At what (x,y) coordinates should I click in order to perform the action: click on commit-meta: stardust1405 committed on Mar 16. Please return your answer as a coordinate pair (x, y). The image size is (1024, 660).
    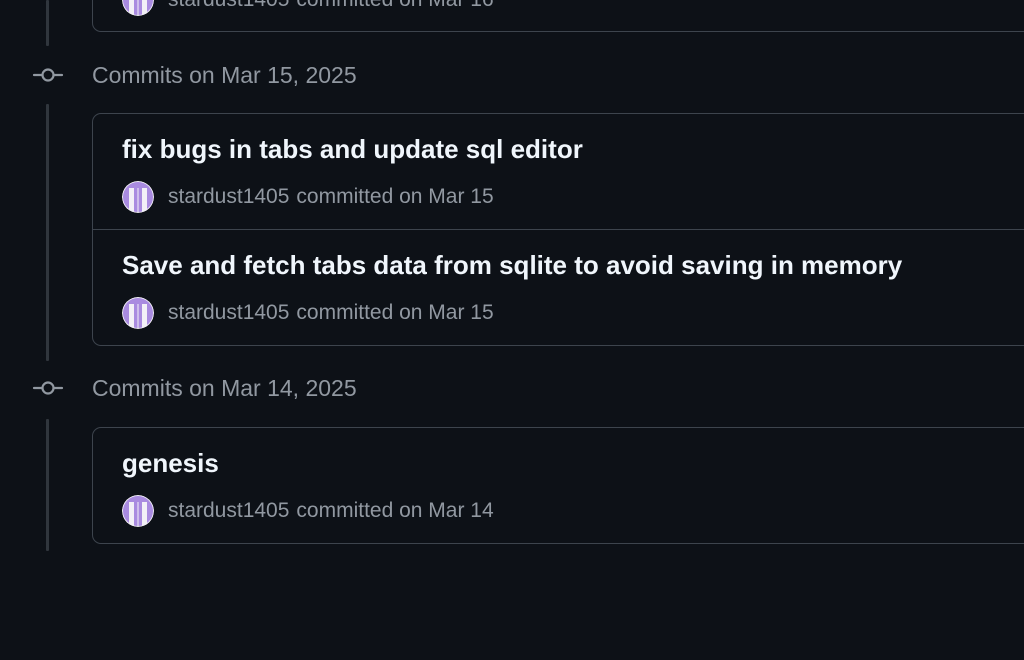
    Looking at the image, I should click on (308, 8).